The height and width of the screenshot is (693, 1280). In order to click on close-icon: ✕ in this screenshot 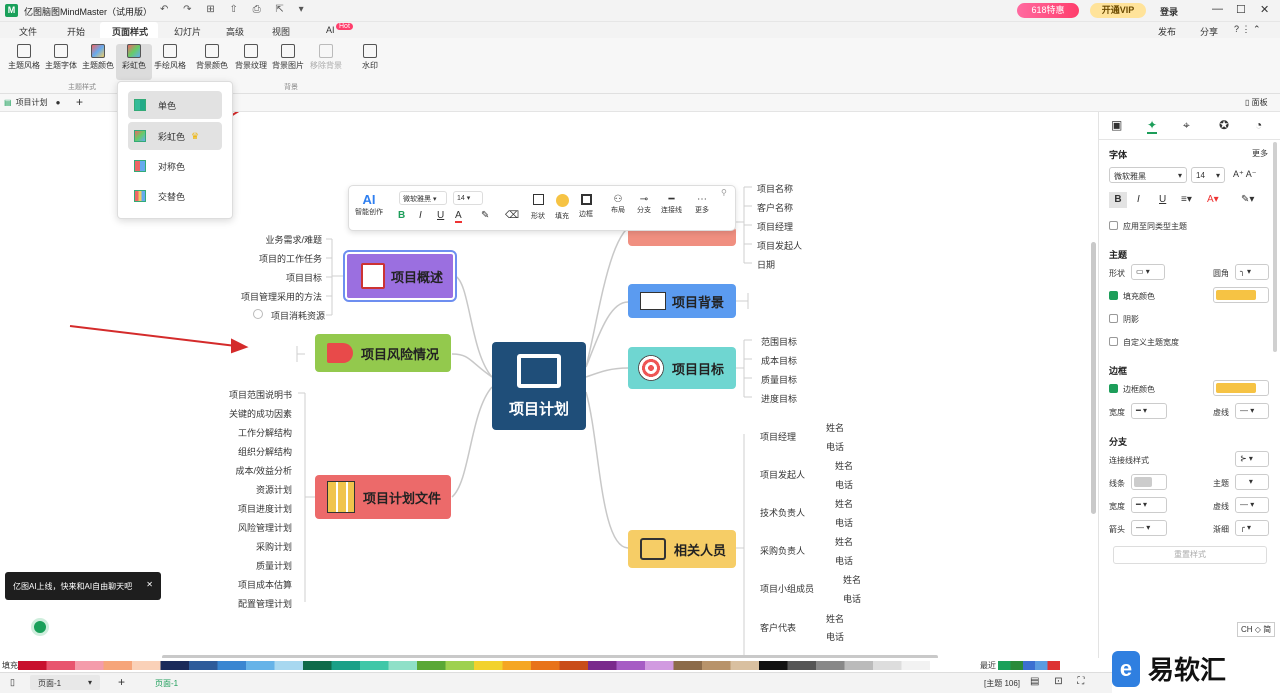, I will do `click(1264, 9)`.